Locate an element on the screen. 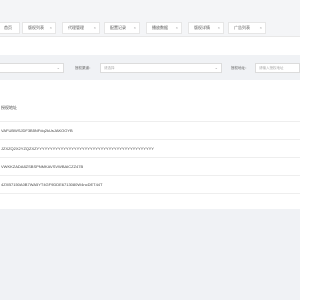  tab-copyright-detail: 版权详情 × is located at coordinates (206, 28).